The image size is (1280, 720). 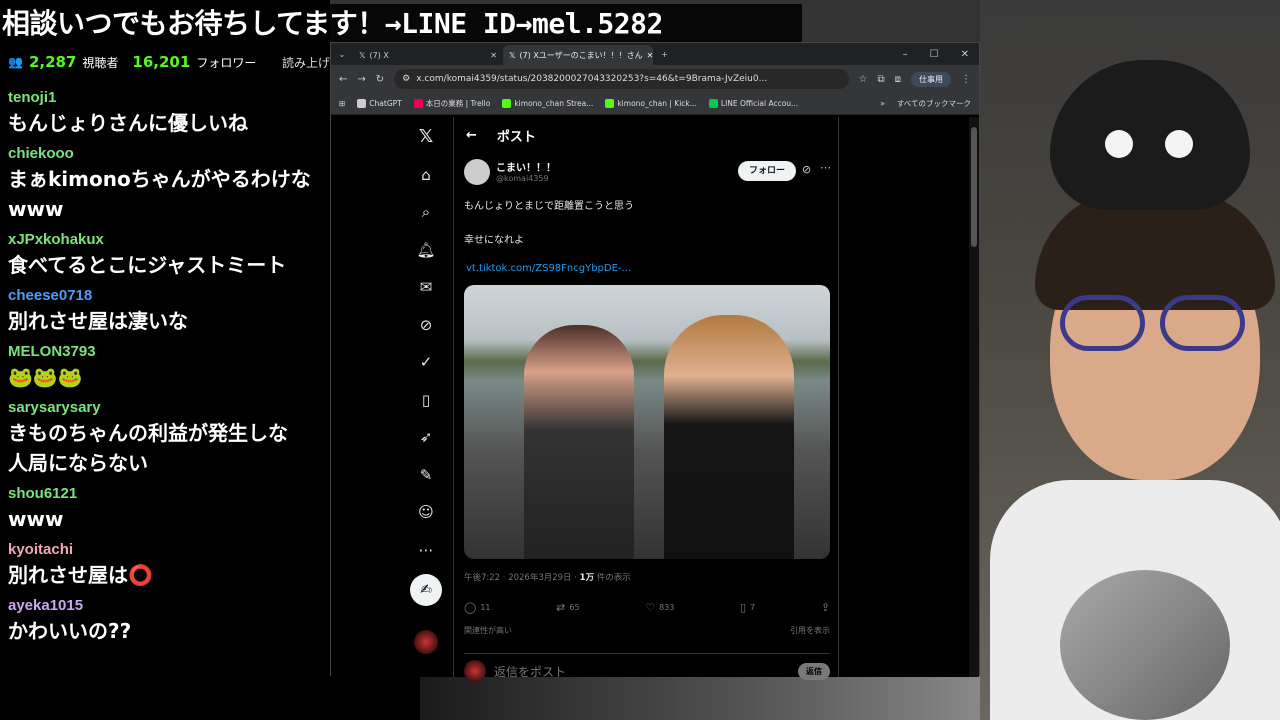 I want to click on viewers-icon: 👥, so click(x=15, y=62).